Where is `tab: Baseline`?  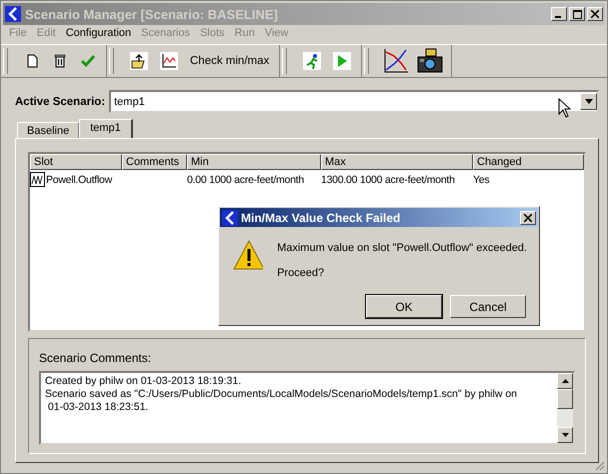
tab: Baseline is located at coordinates (48, 130).